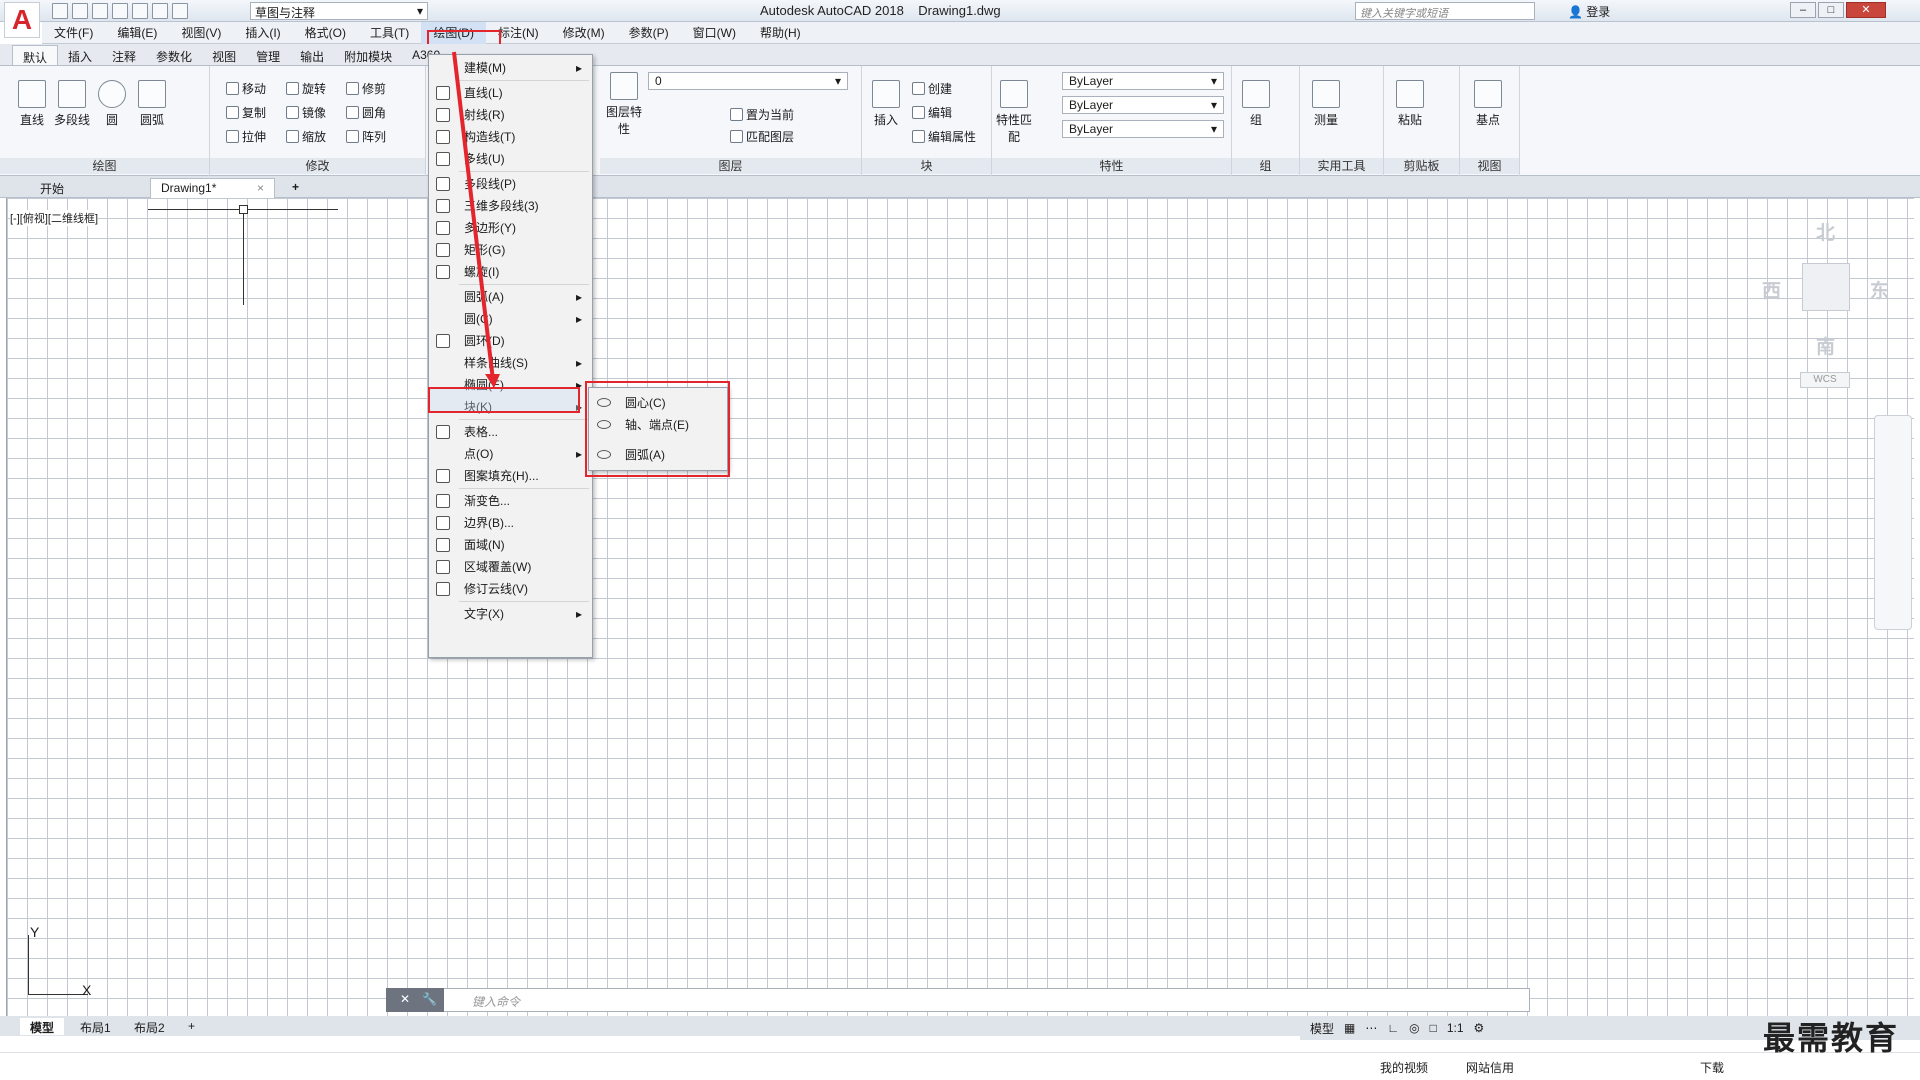 The width and height of the screenshot is (1920, 1080). Describe the element at coordinates (295, 188) in the screenshot. I see `new-tab-button: +` at that location.